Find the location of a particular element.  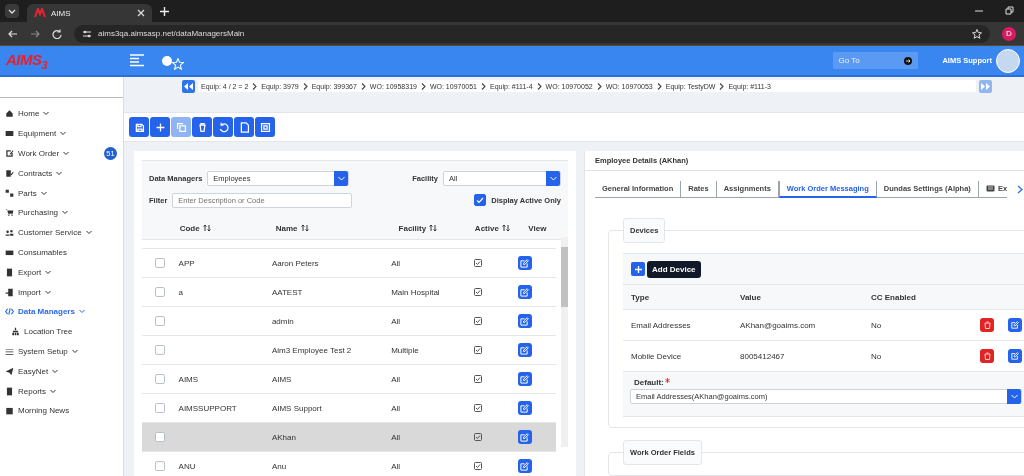

site-logo-icon is located at coordinates (40, 13).